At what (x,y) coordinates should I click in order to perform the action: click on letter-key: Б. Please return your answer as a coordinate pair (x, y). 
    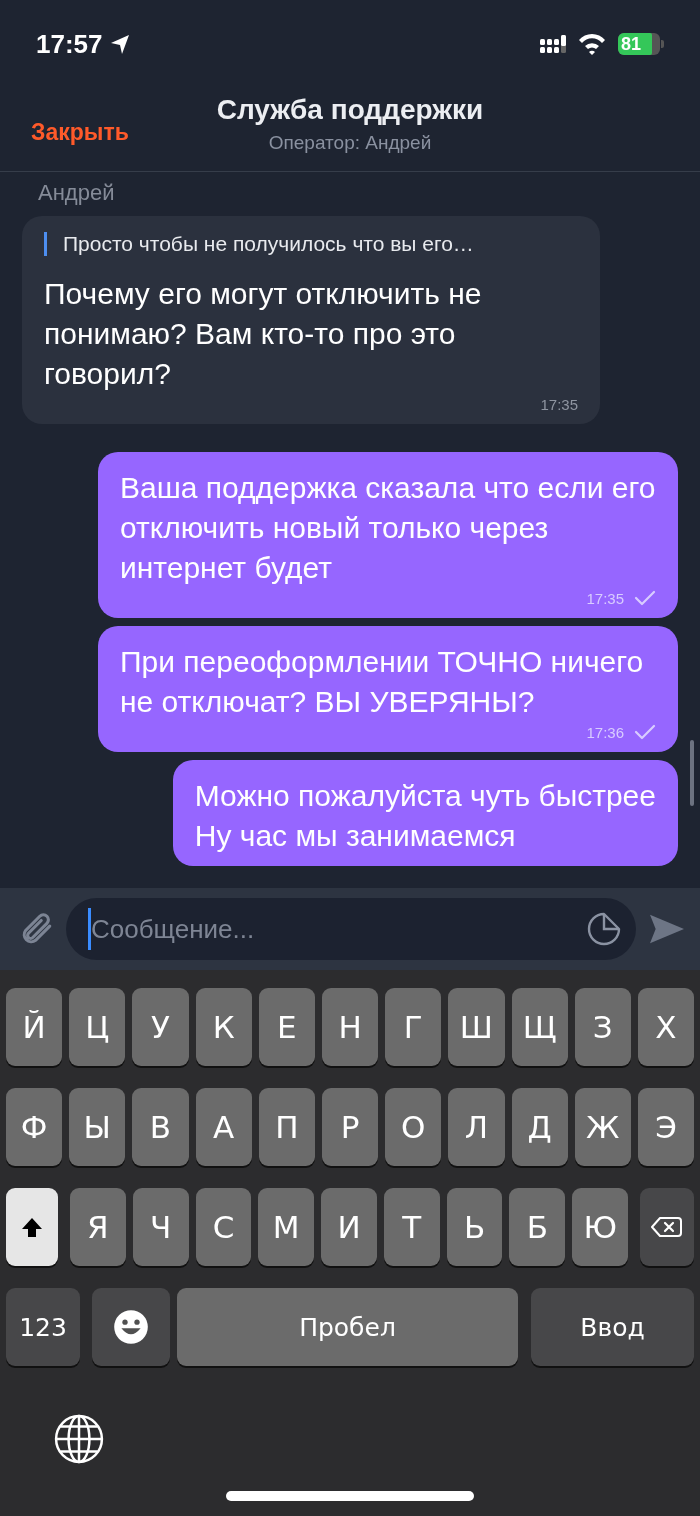
    Looking at the image, I should click on (537, 1227).